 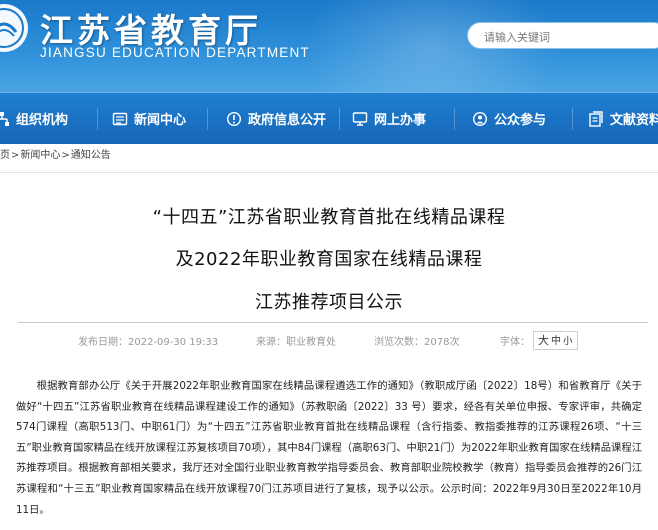 What do you see at coordinates (400, 120) in the screenshot?
I see `nav-label: 网上办事` at bounding box center [400, 120].